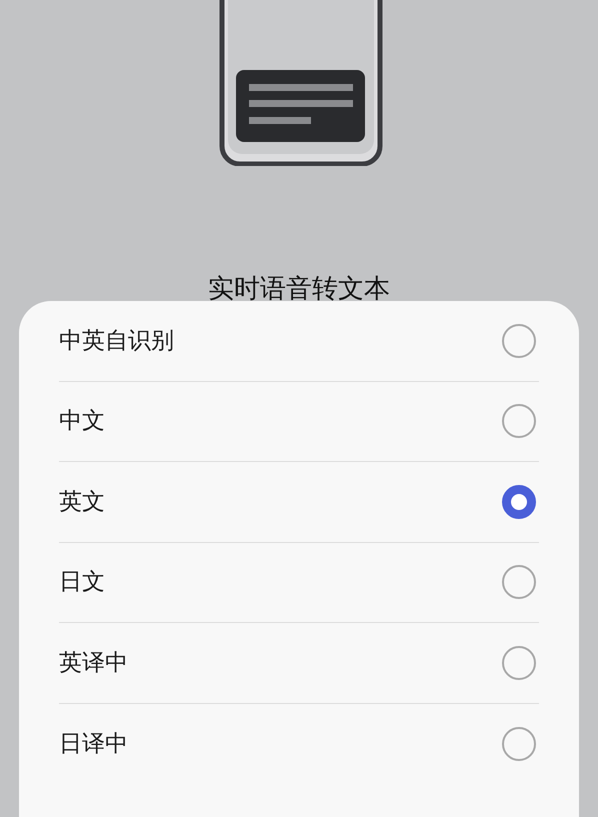 This screenshot has height=817, width=598. Describe the element at coordinates (299, 744) in the screenshot. I see `language-option: 日译中` at that location.